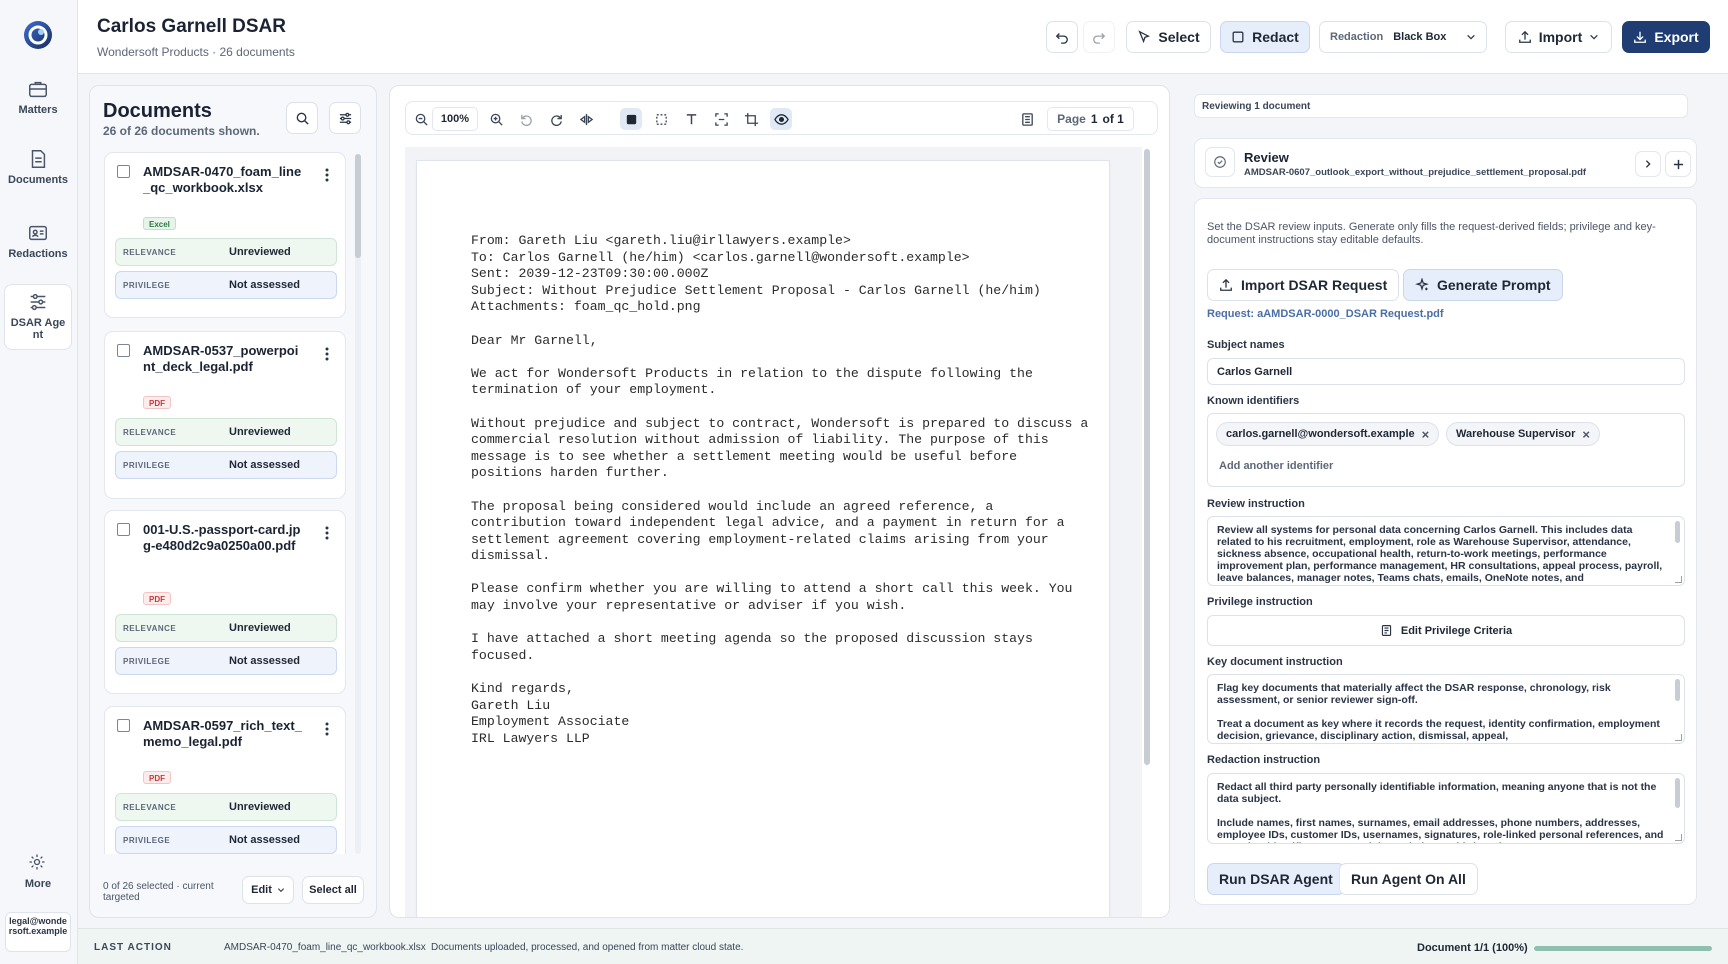 The image size is (1728, 964). What do you see at coordinates (1386, 630) in the screenshot?
I see `document-list-icon` at bounding box center [1386, 630].